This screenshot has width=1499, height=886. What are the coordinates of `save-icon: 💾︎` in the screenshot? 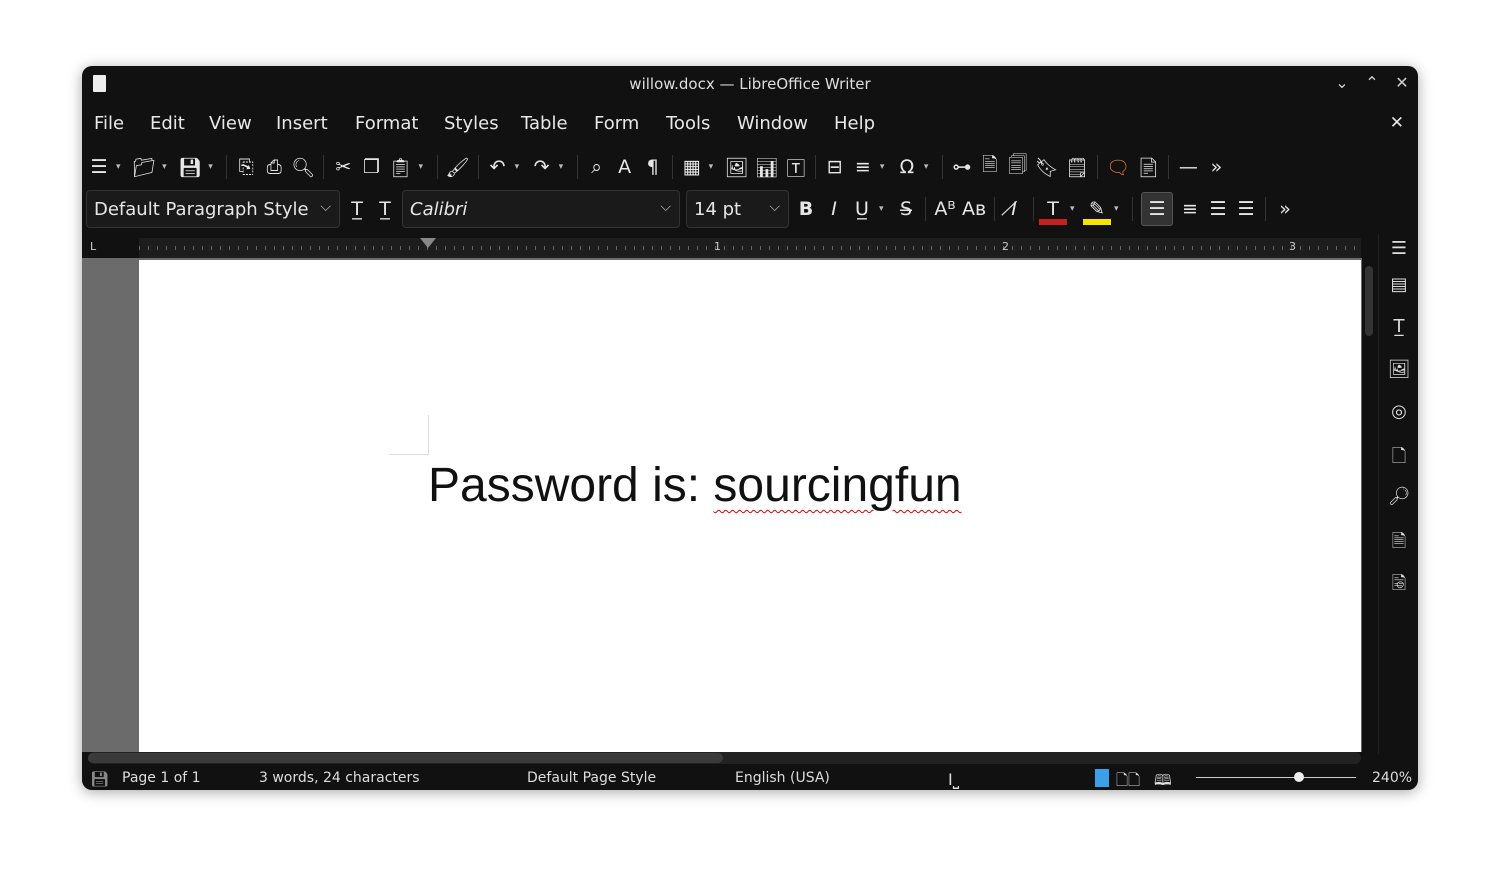 It's located at (190, 167).